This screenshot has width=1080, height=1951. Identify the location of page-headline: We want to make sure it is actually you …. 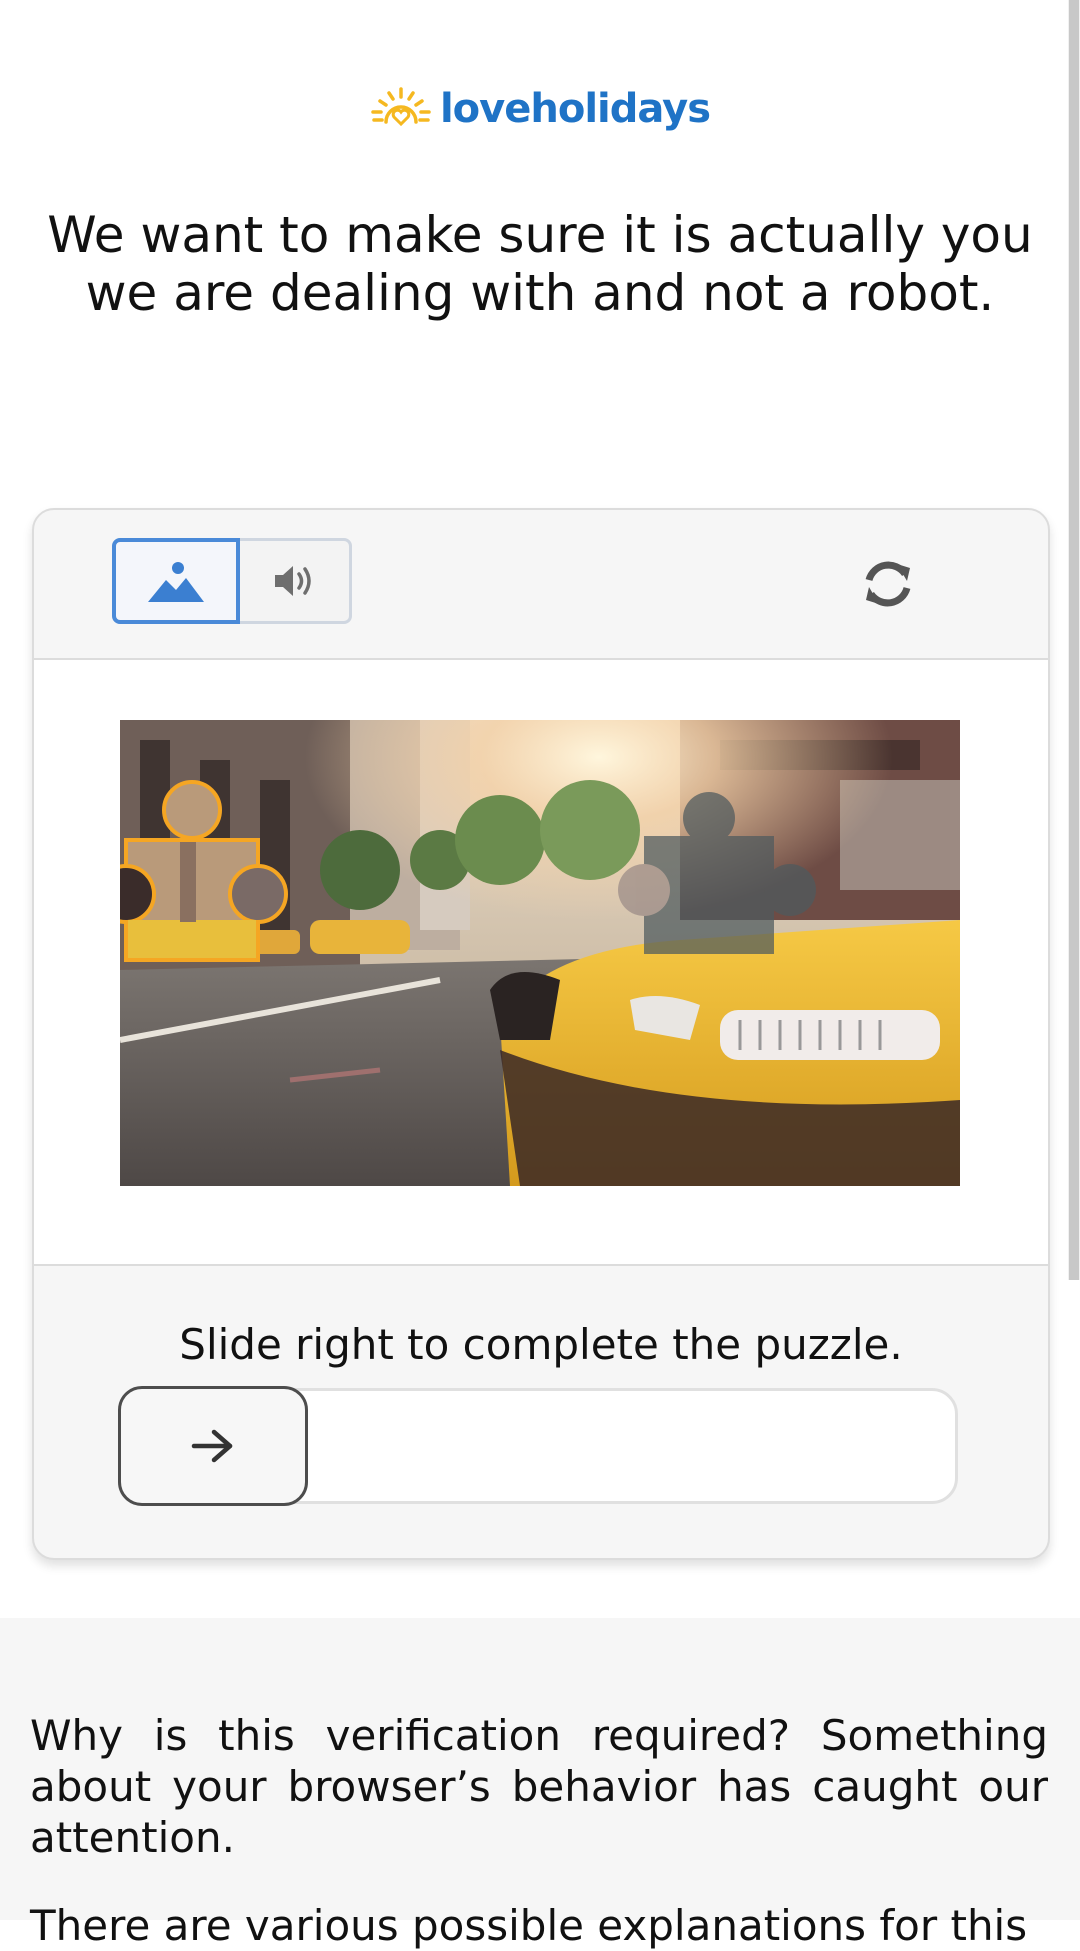
(540, 264).